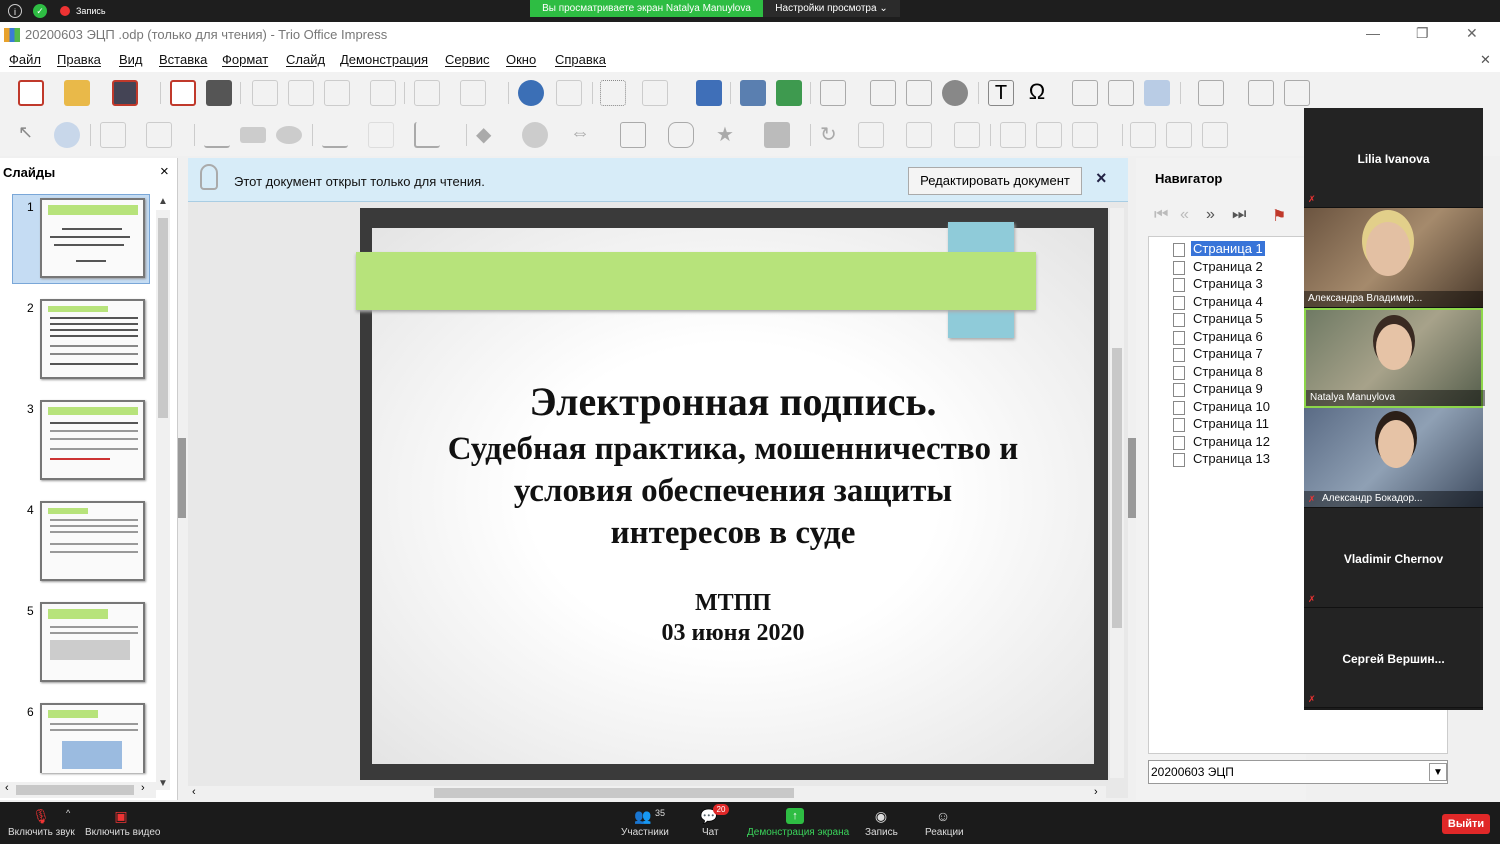  Describe the element at coordinates (789, 93) in the screenshot. I see `start-current-icon` at that location.